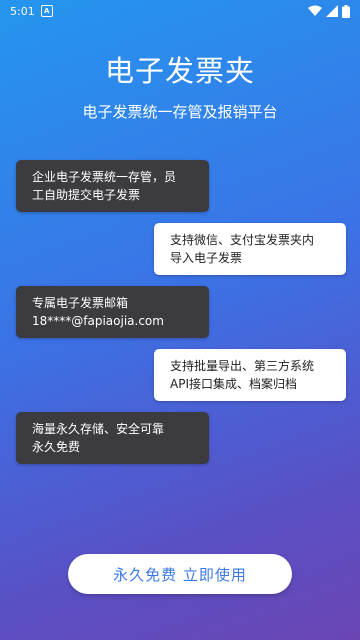 This screenshot has height=640, width=360. What do you see at coordinates (315, 10) in the screenshot?
I see `wifi-icon` at bounding box center [315, 10].